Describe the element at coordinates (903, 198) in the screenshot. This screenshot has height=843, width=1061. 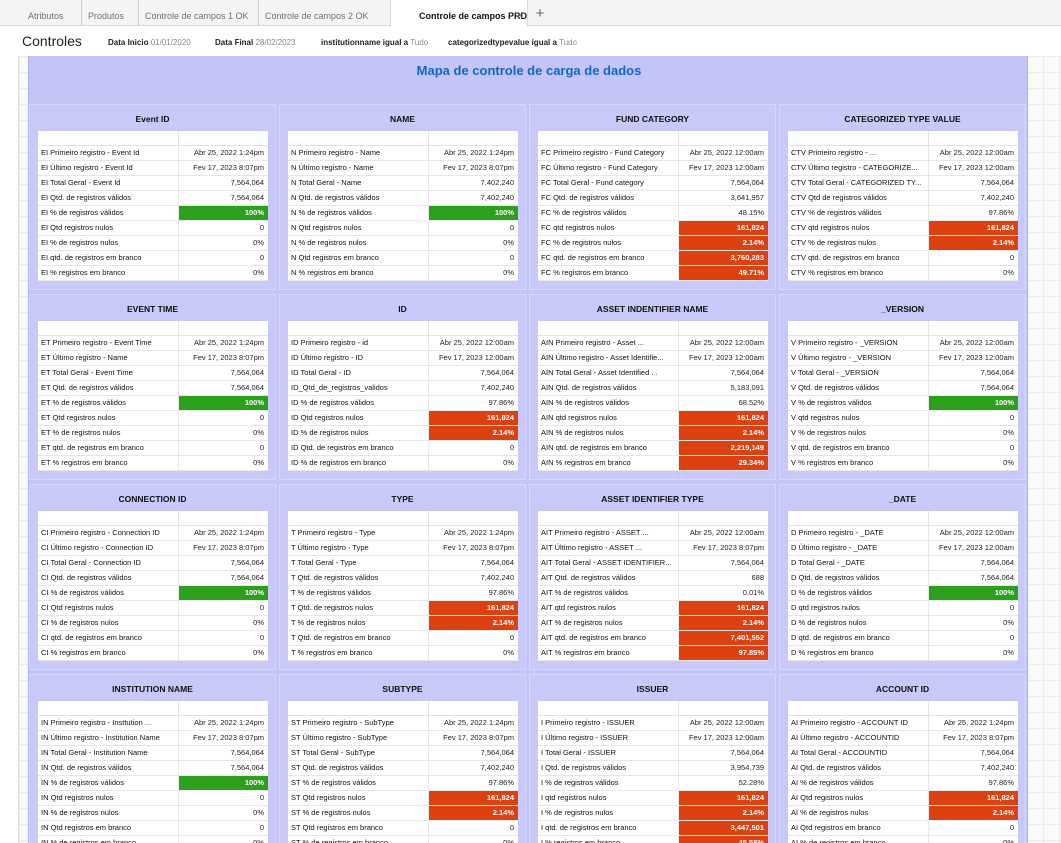
I see `table-row: CTV Qtd de registros válidos 7,402,240` at that location.